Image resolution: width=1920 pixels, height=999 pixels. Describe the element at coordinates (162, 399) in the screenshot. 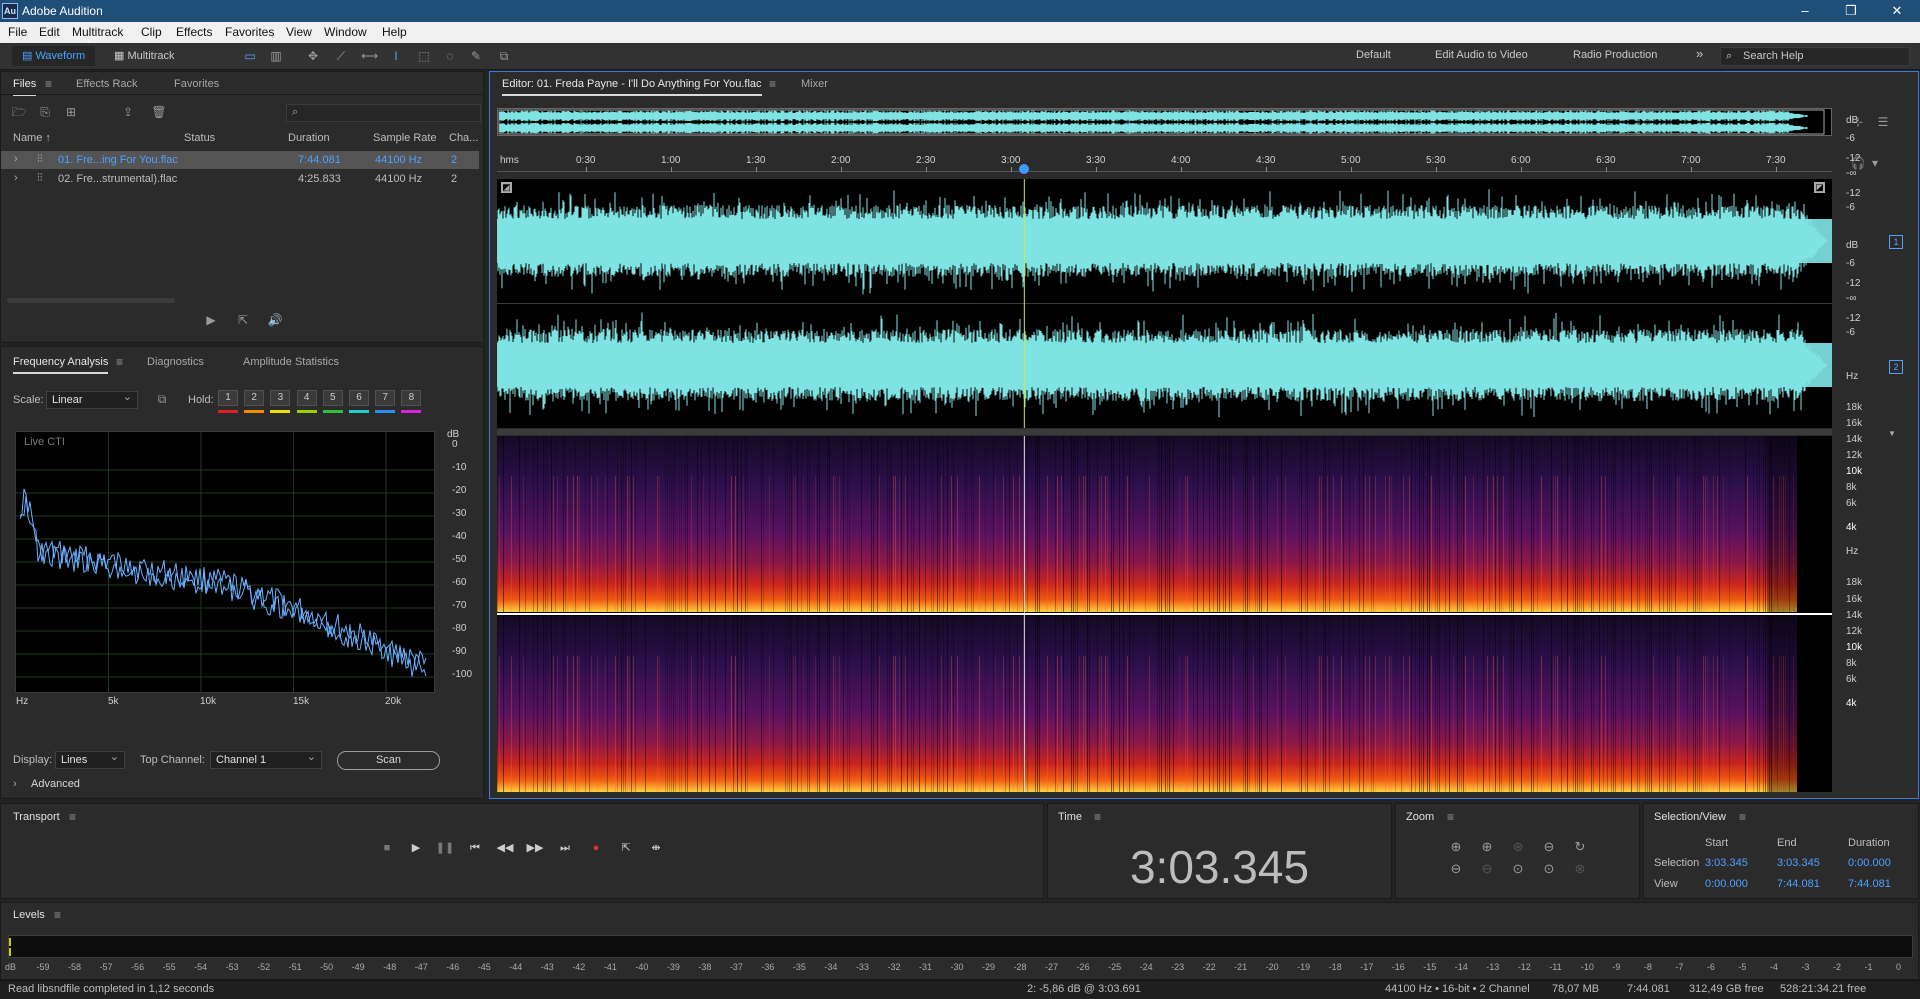

I see `copy-icon: ⧉` at that location.